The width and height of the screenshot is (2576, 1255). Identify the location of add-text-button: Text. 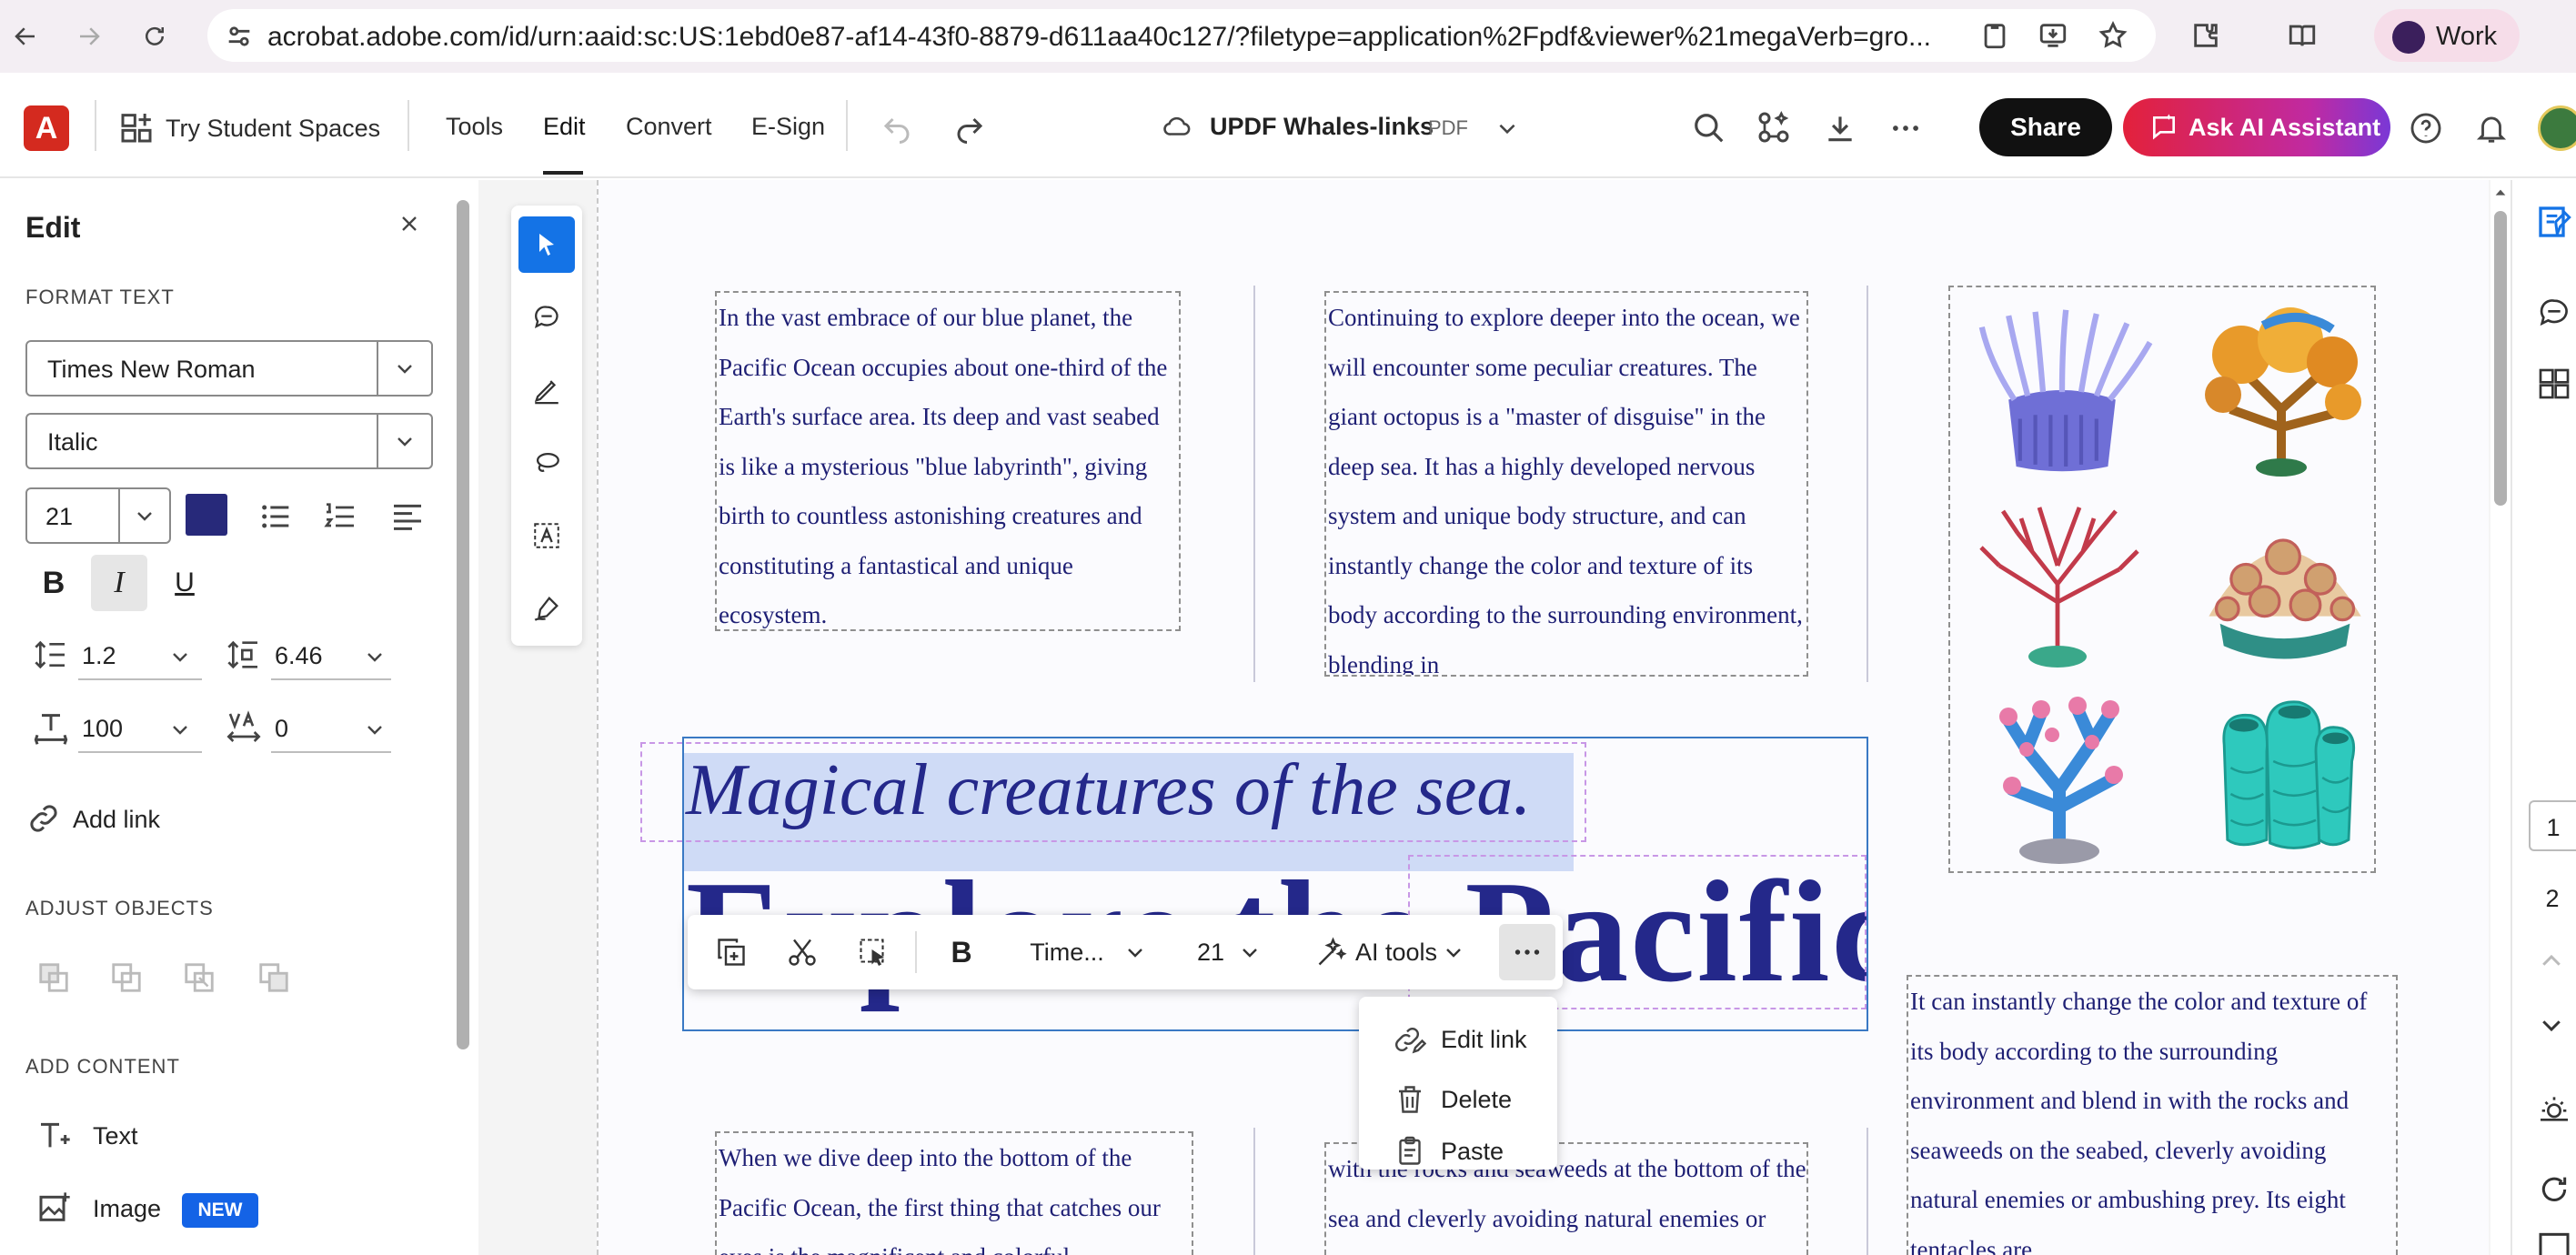
(115, 1136).